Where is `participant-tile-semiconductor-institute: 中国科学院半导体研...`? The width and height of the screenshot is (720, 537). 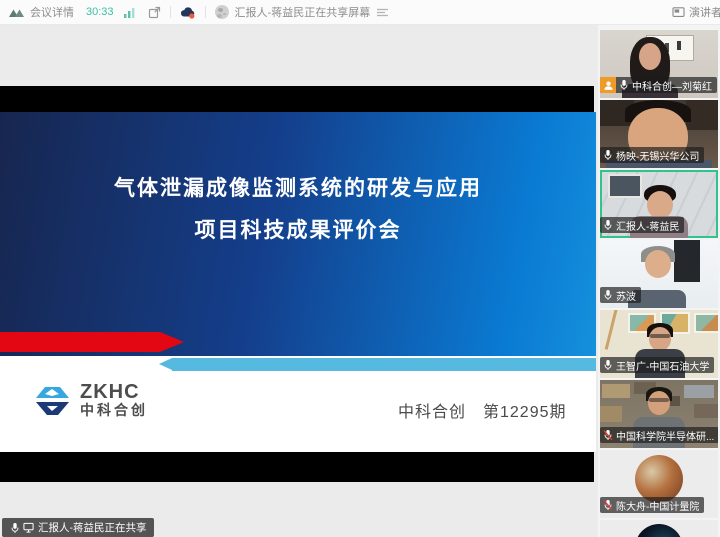
participant-tile-semiconductor-institute: 中国科学院半导体研... is located at coordinates (659, 414).